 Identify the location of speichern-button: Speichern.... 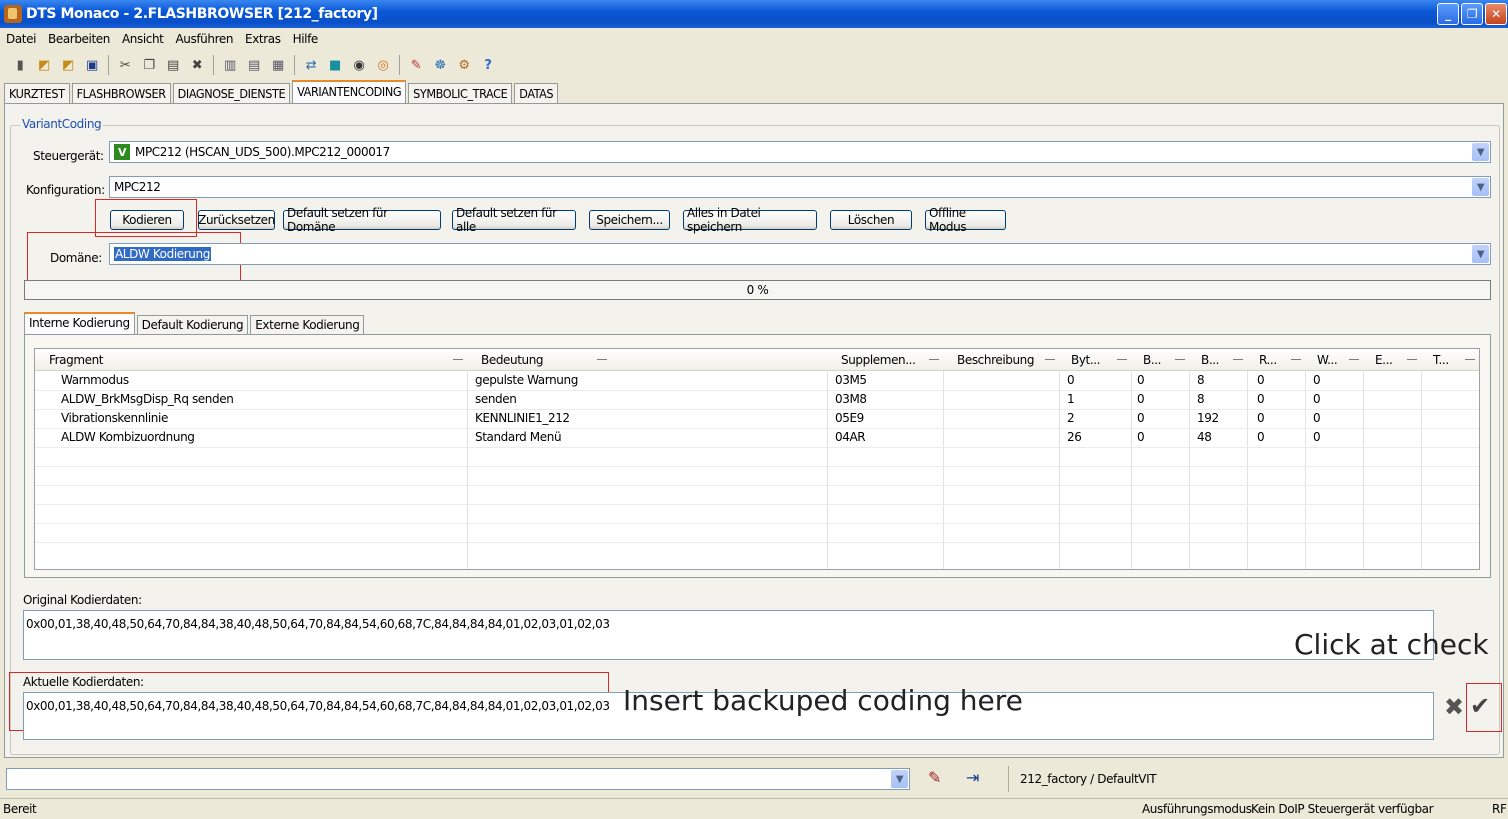
(629, 220).